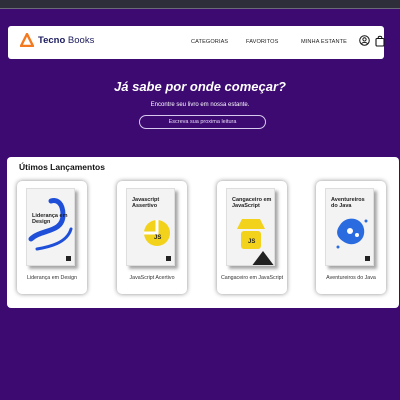 Image resolution: width=400 pixels, height=400 pixels. I want to click on cover-art-cangaceiro-hat: JS, so click(255, 242).